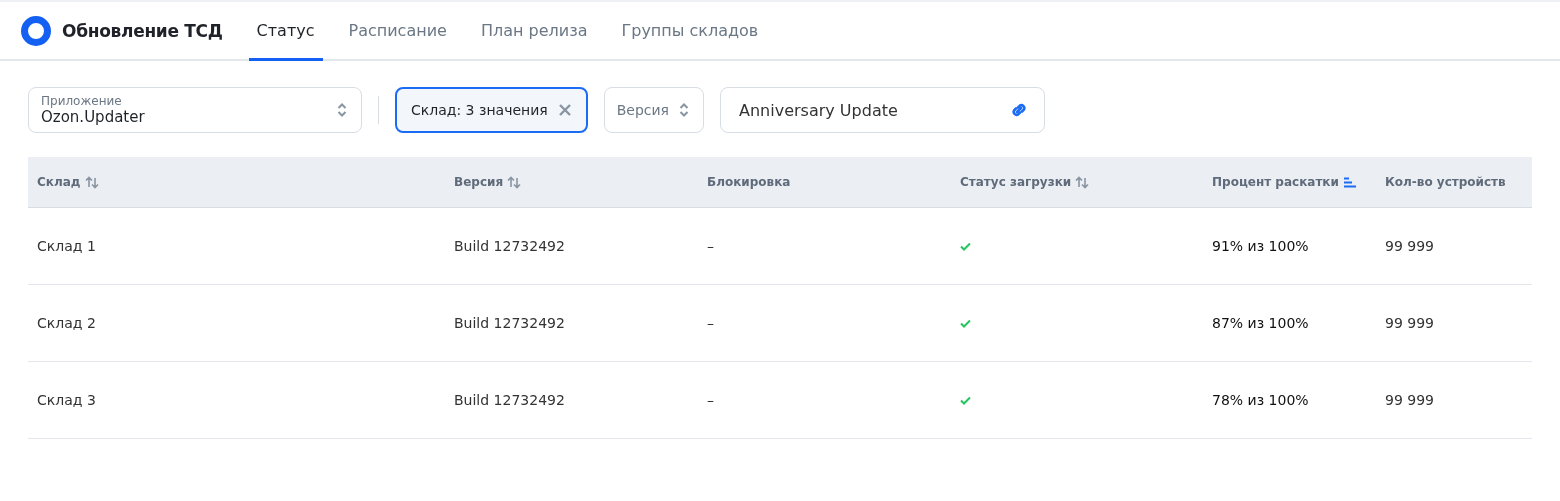 This screenshot has width=1560, height=501. Describe the element at coordinates (1019, 110) in the screenshot. I see `link-icon` at that location.